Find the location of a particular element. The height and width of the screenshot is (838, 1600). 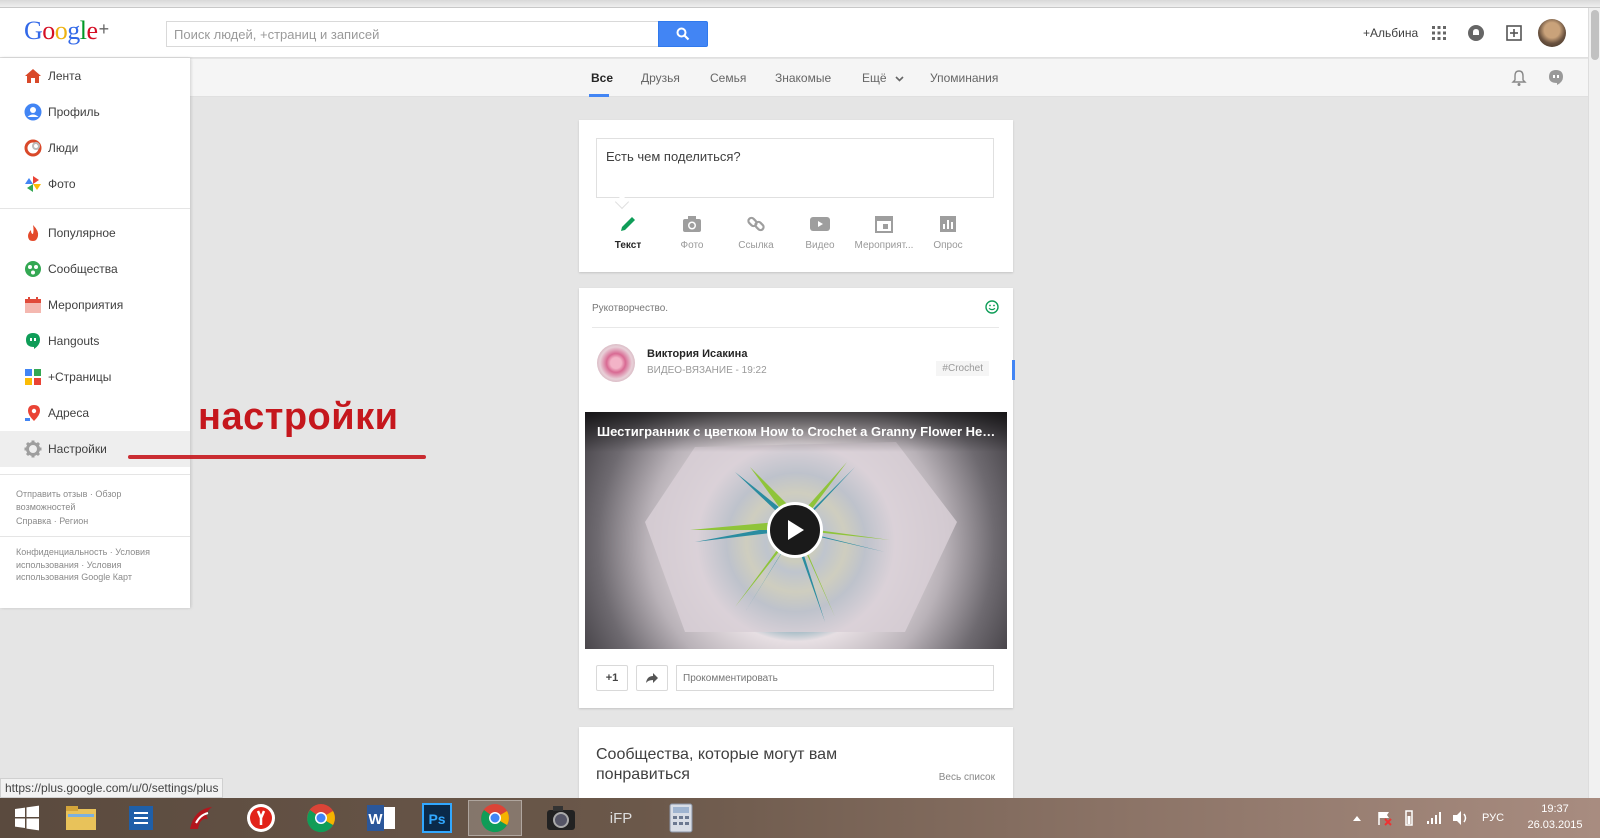

view-all-link: Весь список is located at coordinates (967, 777).